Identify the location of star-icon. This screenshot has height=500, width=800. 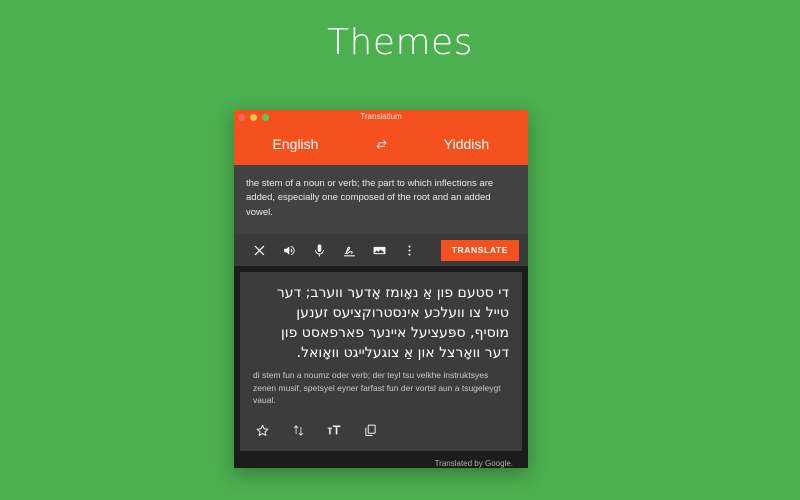
(262, 430).